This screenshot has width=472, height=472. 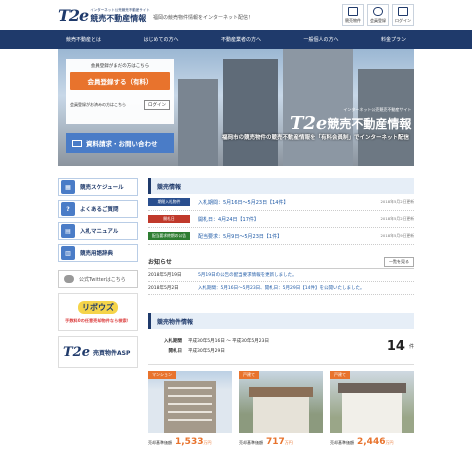 I want to click on property-card: 戸建て 売却基準価額 2,446 万円, so click(x=372, y=412).